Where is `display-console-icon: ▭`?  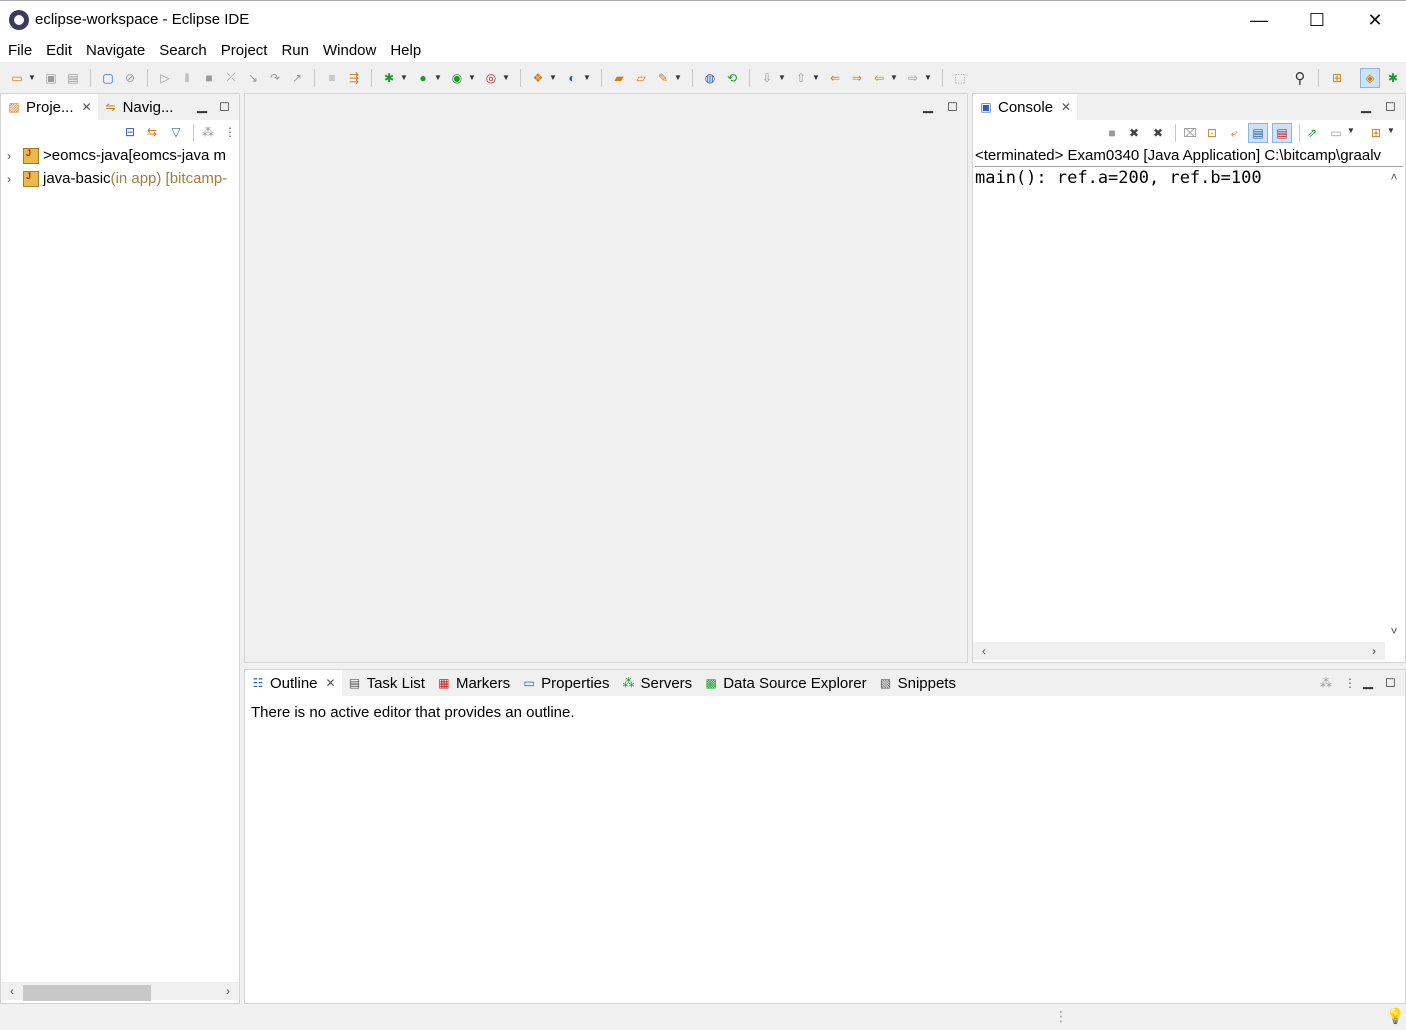
display-console-icon: ▭ is located at coordinates (1336, 133).